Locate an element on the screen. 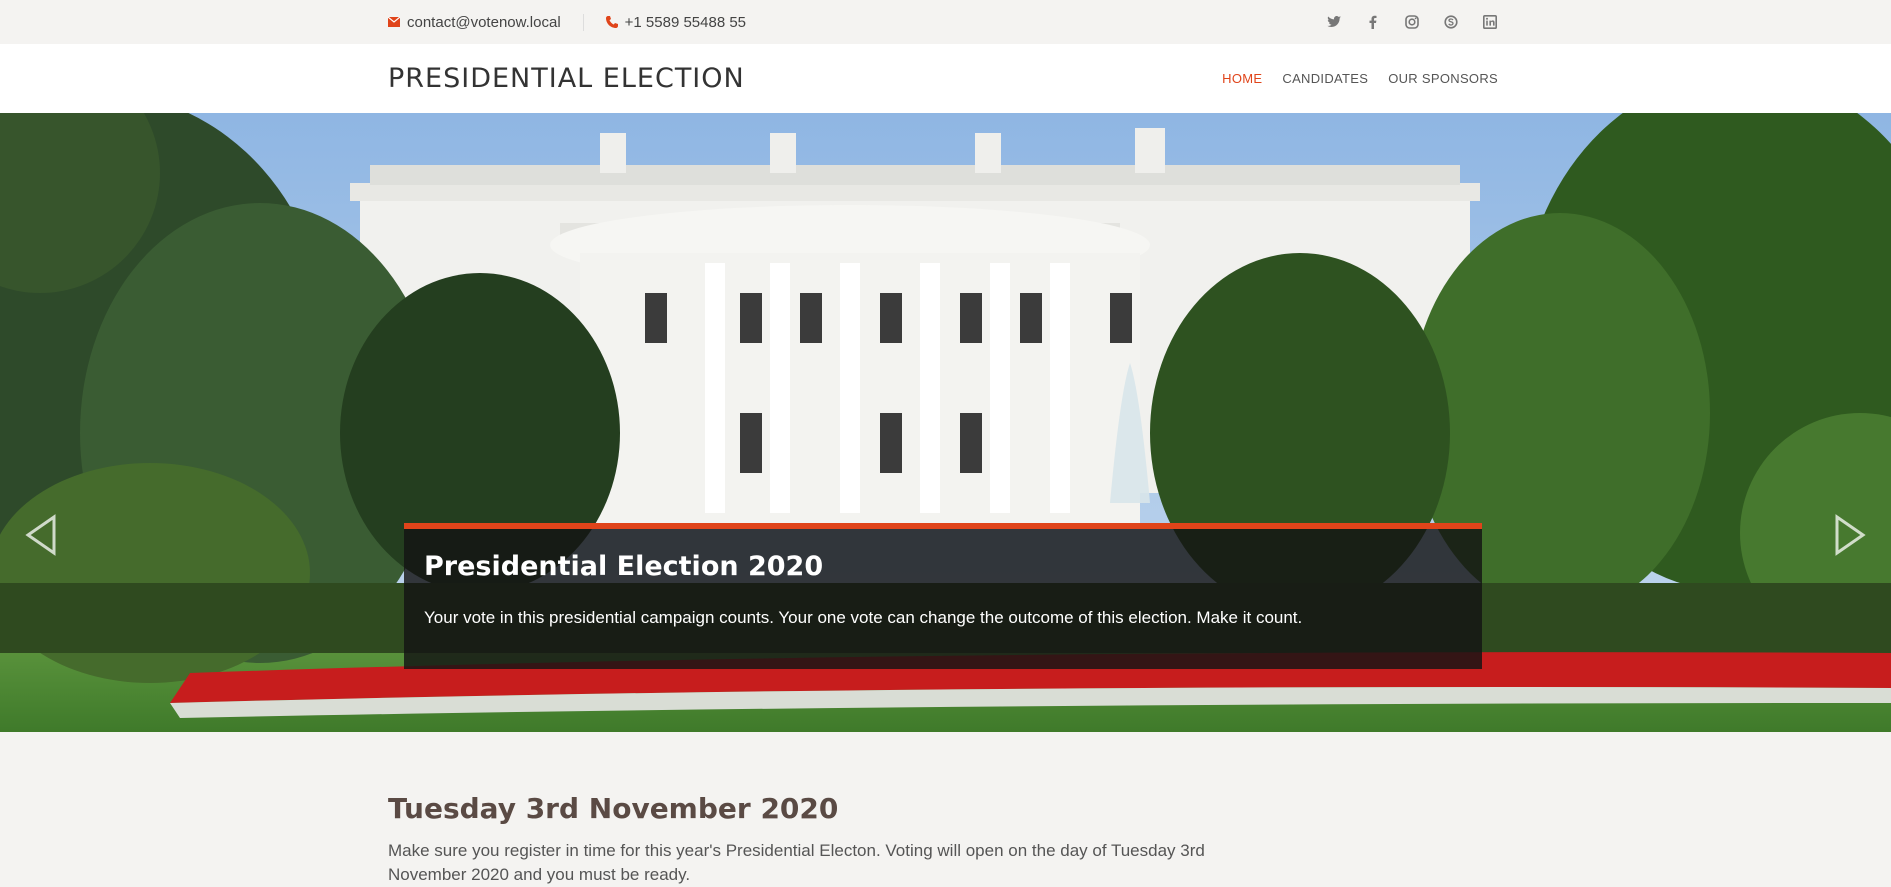 The height and width of the screenshot is (887, 1891). hero-title: Presidential Election 2020 is located at coordinates (624, 566).